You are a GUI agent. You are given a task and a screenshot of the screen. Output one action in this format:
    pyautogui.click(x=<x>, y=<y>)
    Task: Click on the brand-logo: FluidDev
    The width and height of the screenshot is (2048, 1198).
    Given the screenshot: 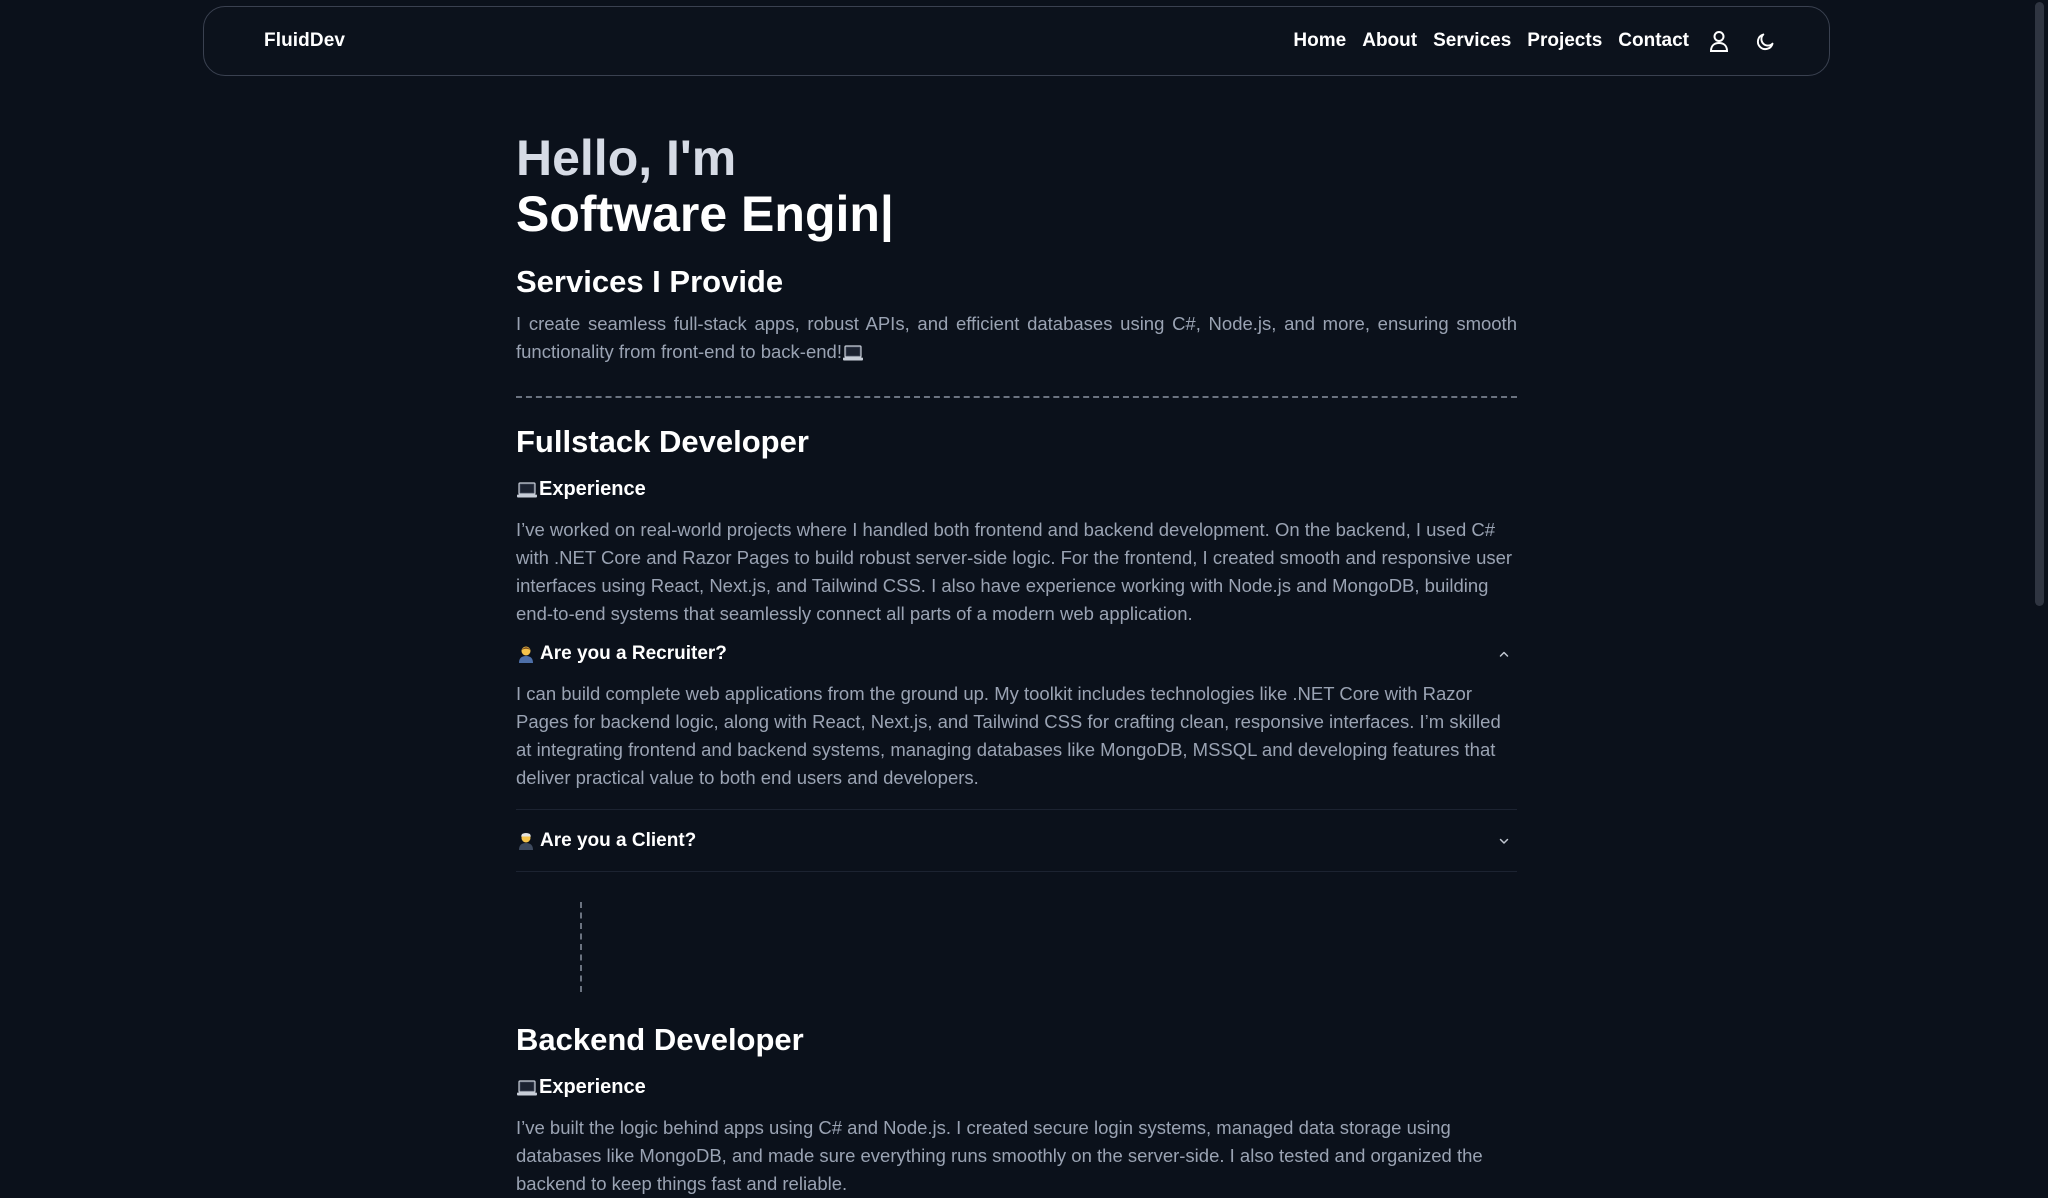 What is the action you would take?
    pyautogui.click(x=304, y=41)
    